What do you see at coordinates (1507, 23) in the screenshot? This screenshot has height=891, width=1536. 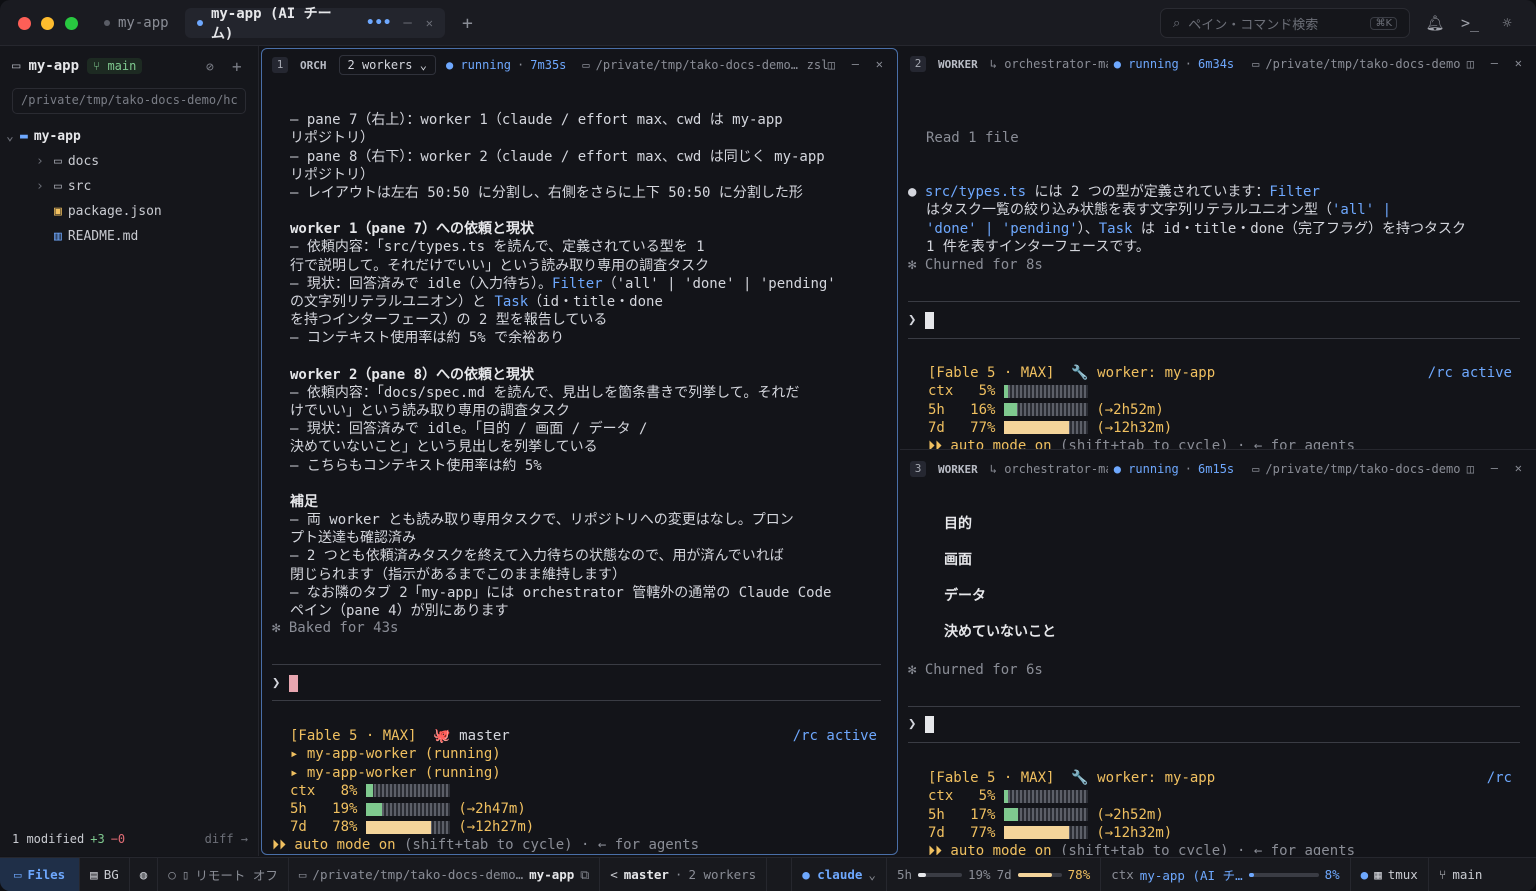 I see `theme-sun-icon: ☼` at bounding box center [1507, 23].